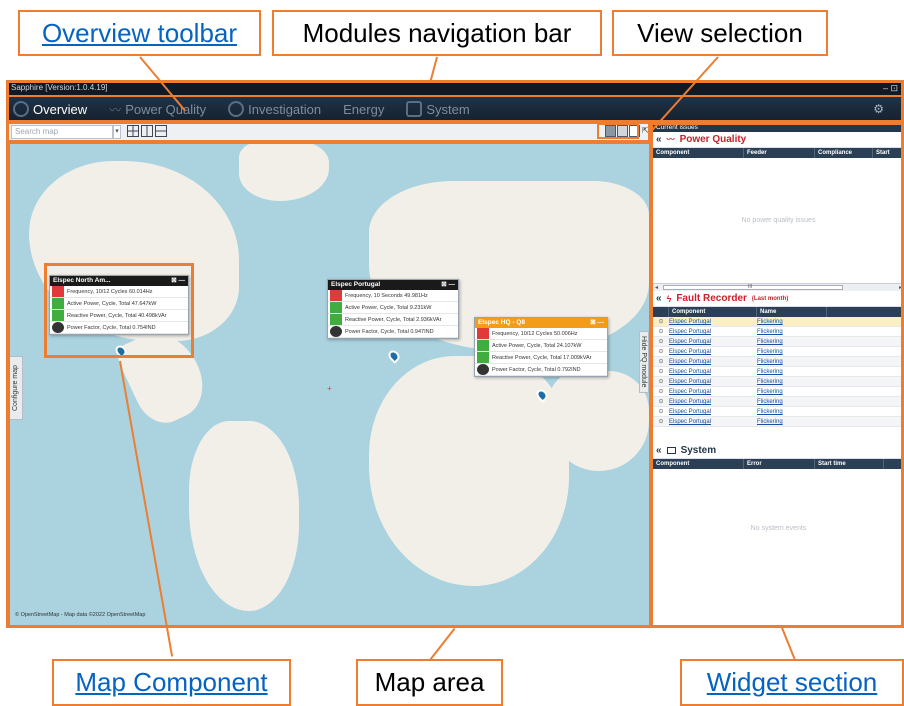  What do you see at coordinates (437, 33) in the screenshot?
I see `modules-nav-callout: Modules navigation bar` at bounding box center [437, 33].